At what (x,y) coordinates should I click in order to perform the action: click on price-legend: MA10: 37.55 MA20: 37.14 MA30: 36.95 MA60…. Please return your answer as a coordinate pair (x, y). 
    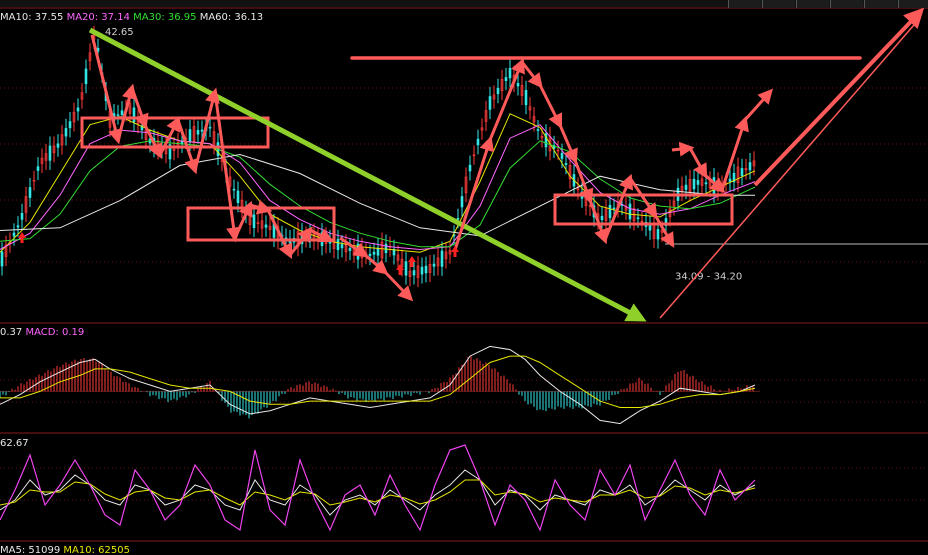
    Looking at the image, I should click on (131, 17).